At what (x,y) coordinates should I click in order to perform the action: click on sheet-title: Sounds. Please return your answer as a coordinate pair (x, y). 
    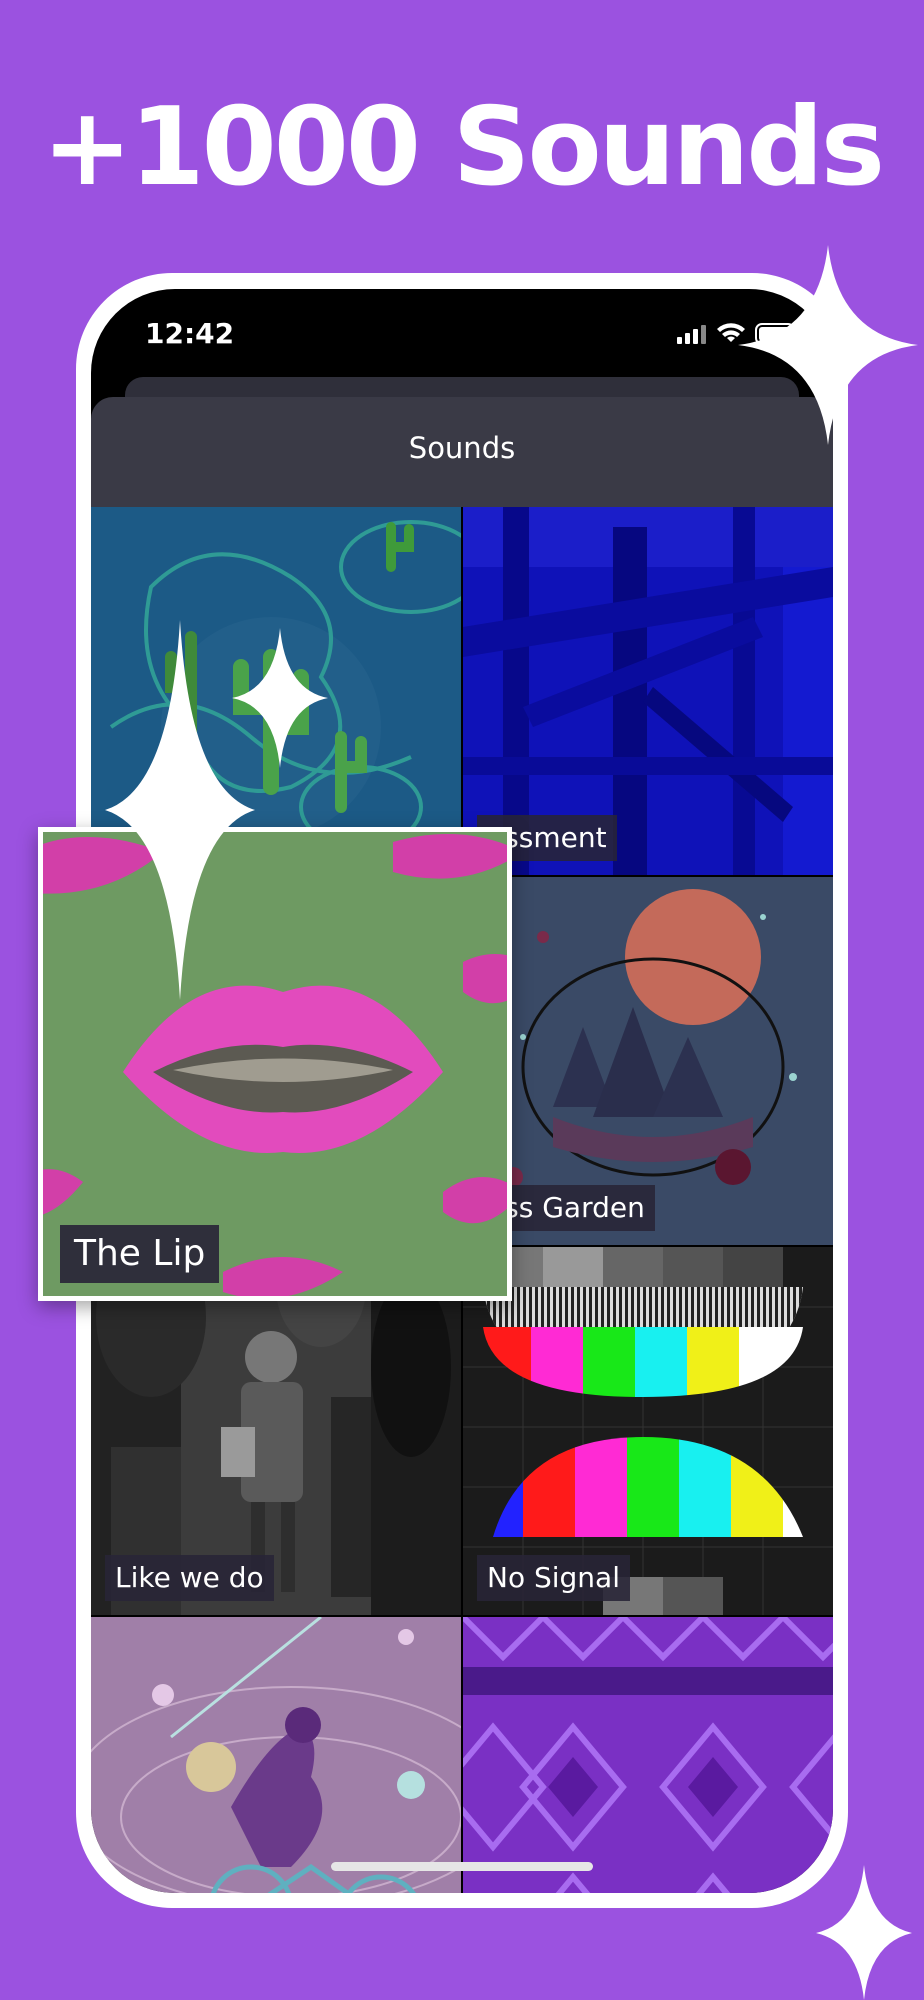
    Looking at the image, I should click on (462, 448).